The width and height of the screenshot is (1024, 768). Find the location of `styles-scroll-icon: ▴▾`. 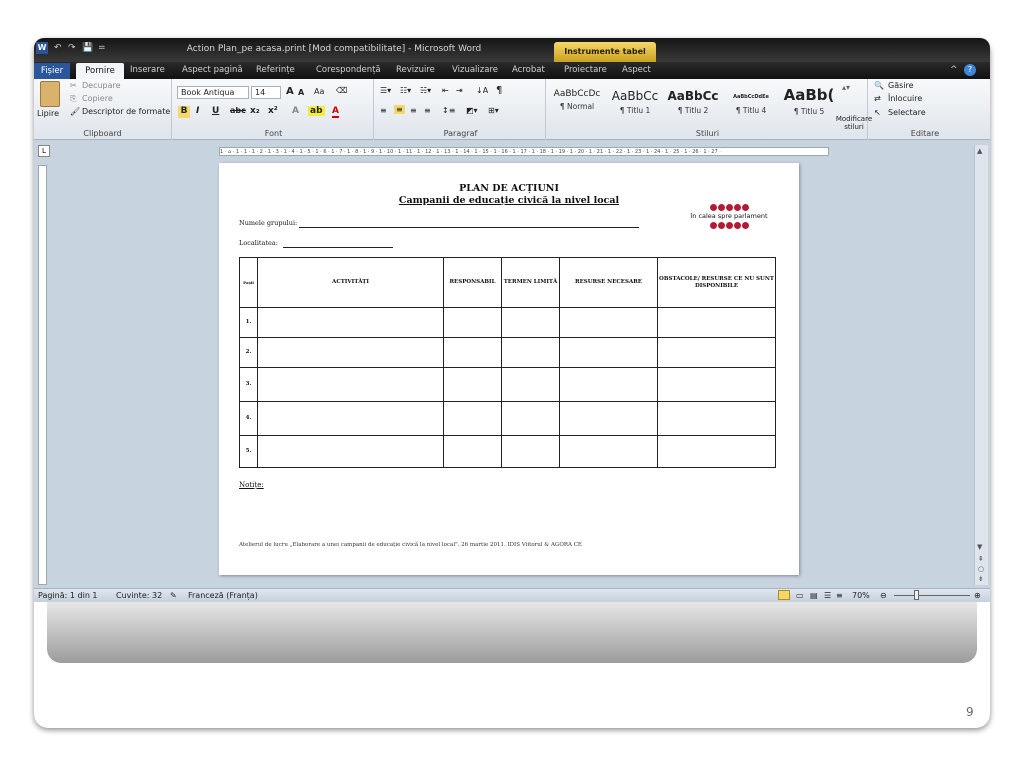

styles-scroll-icon: ▴▾ is located at coordinates (846, 87).